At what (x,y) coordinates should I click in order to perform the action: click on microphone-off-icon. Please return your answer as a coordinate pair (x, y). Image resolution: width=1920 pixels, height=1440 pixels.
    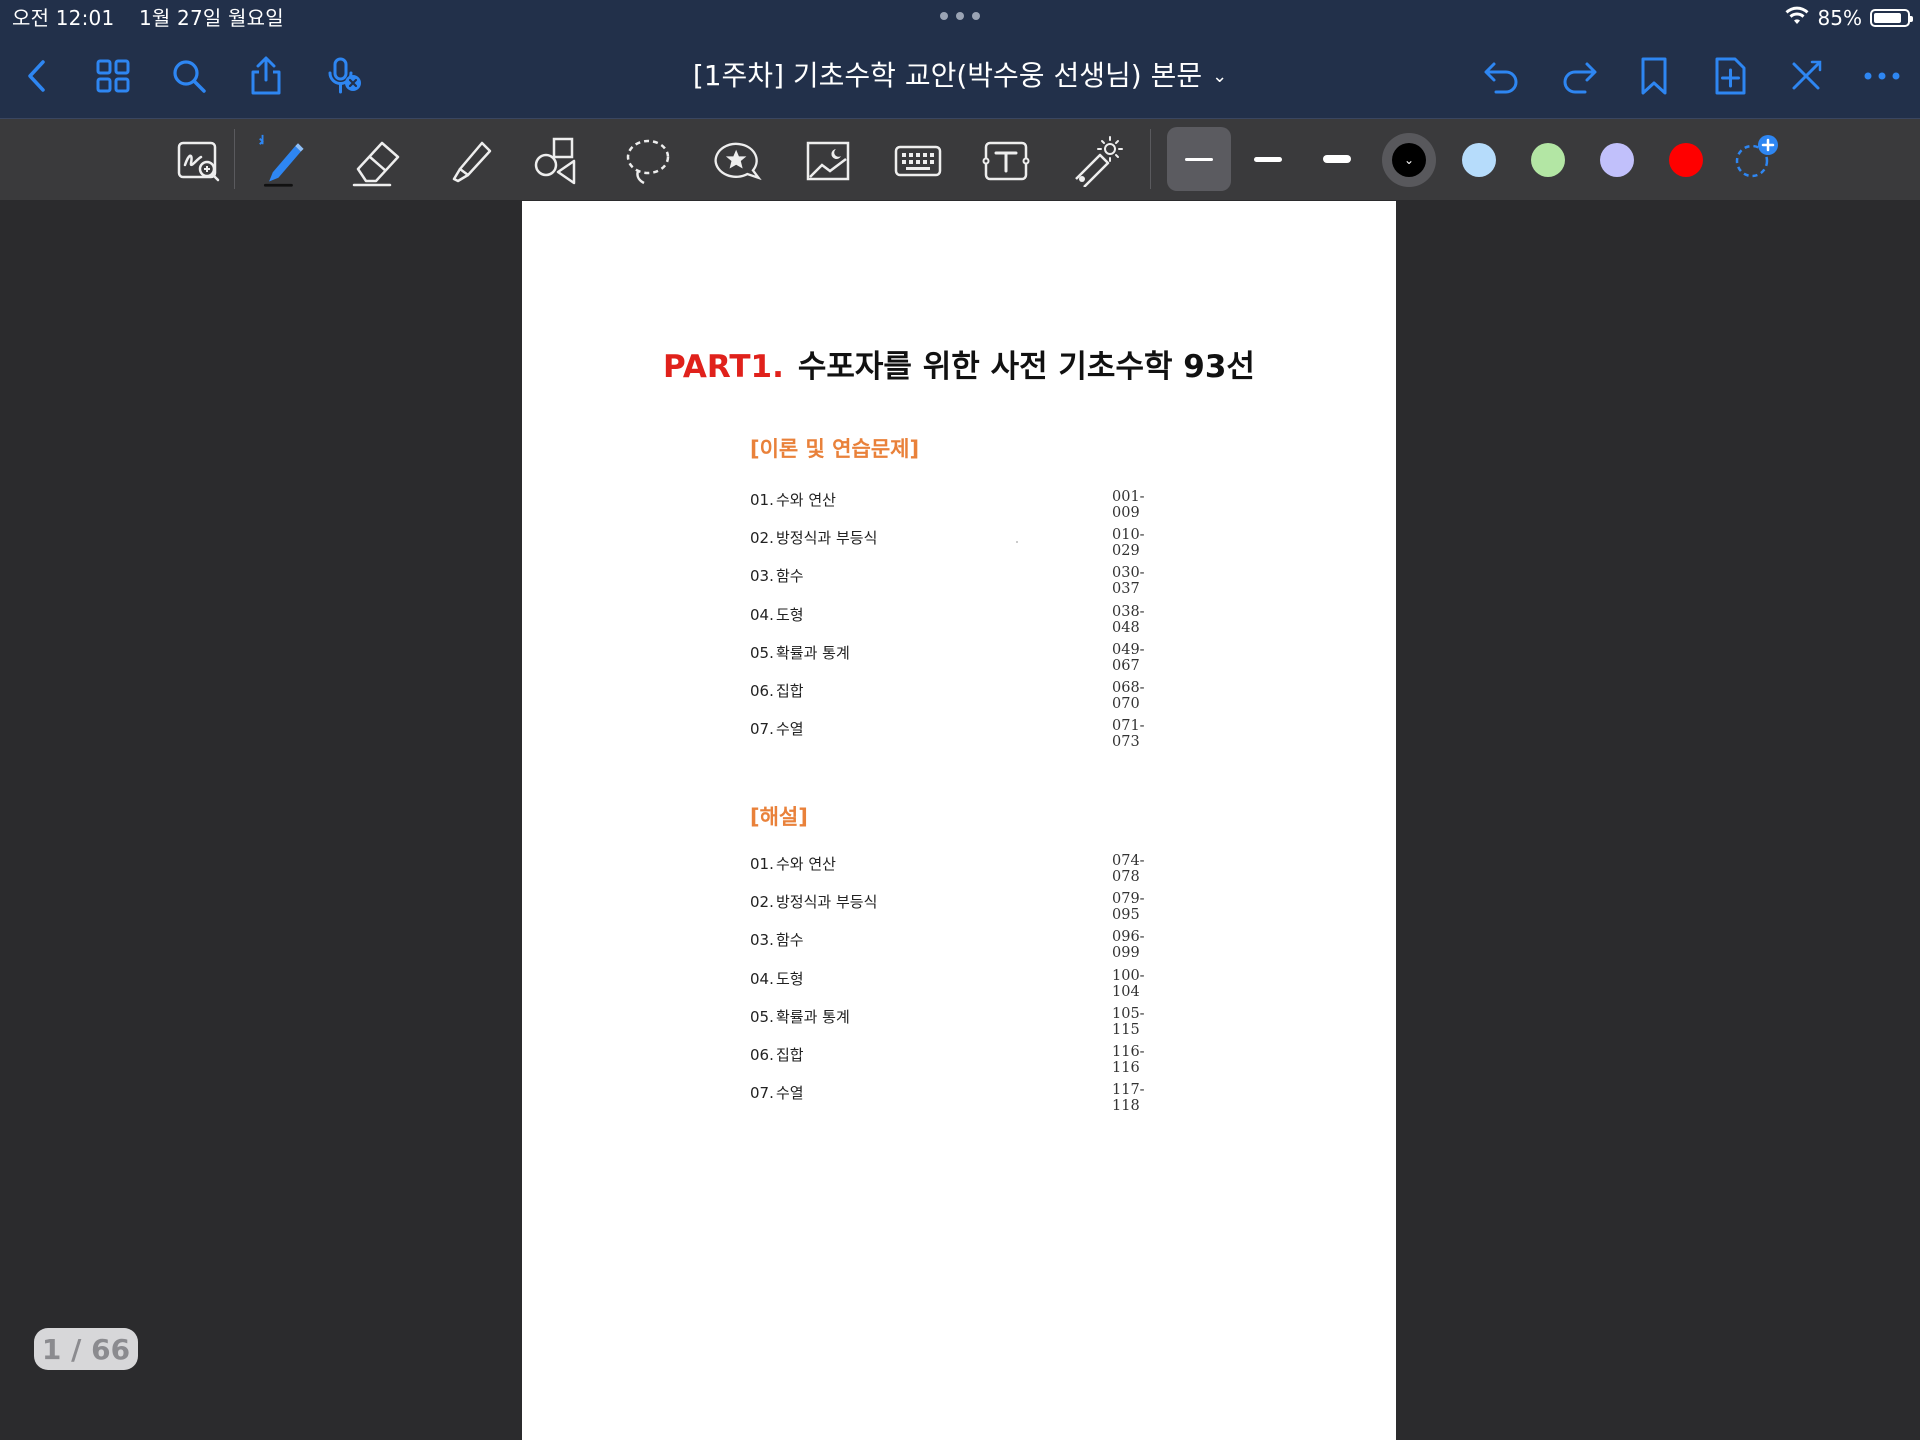
    Looking at the image, I should click on (344, 75).